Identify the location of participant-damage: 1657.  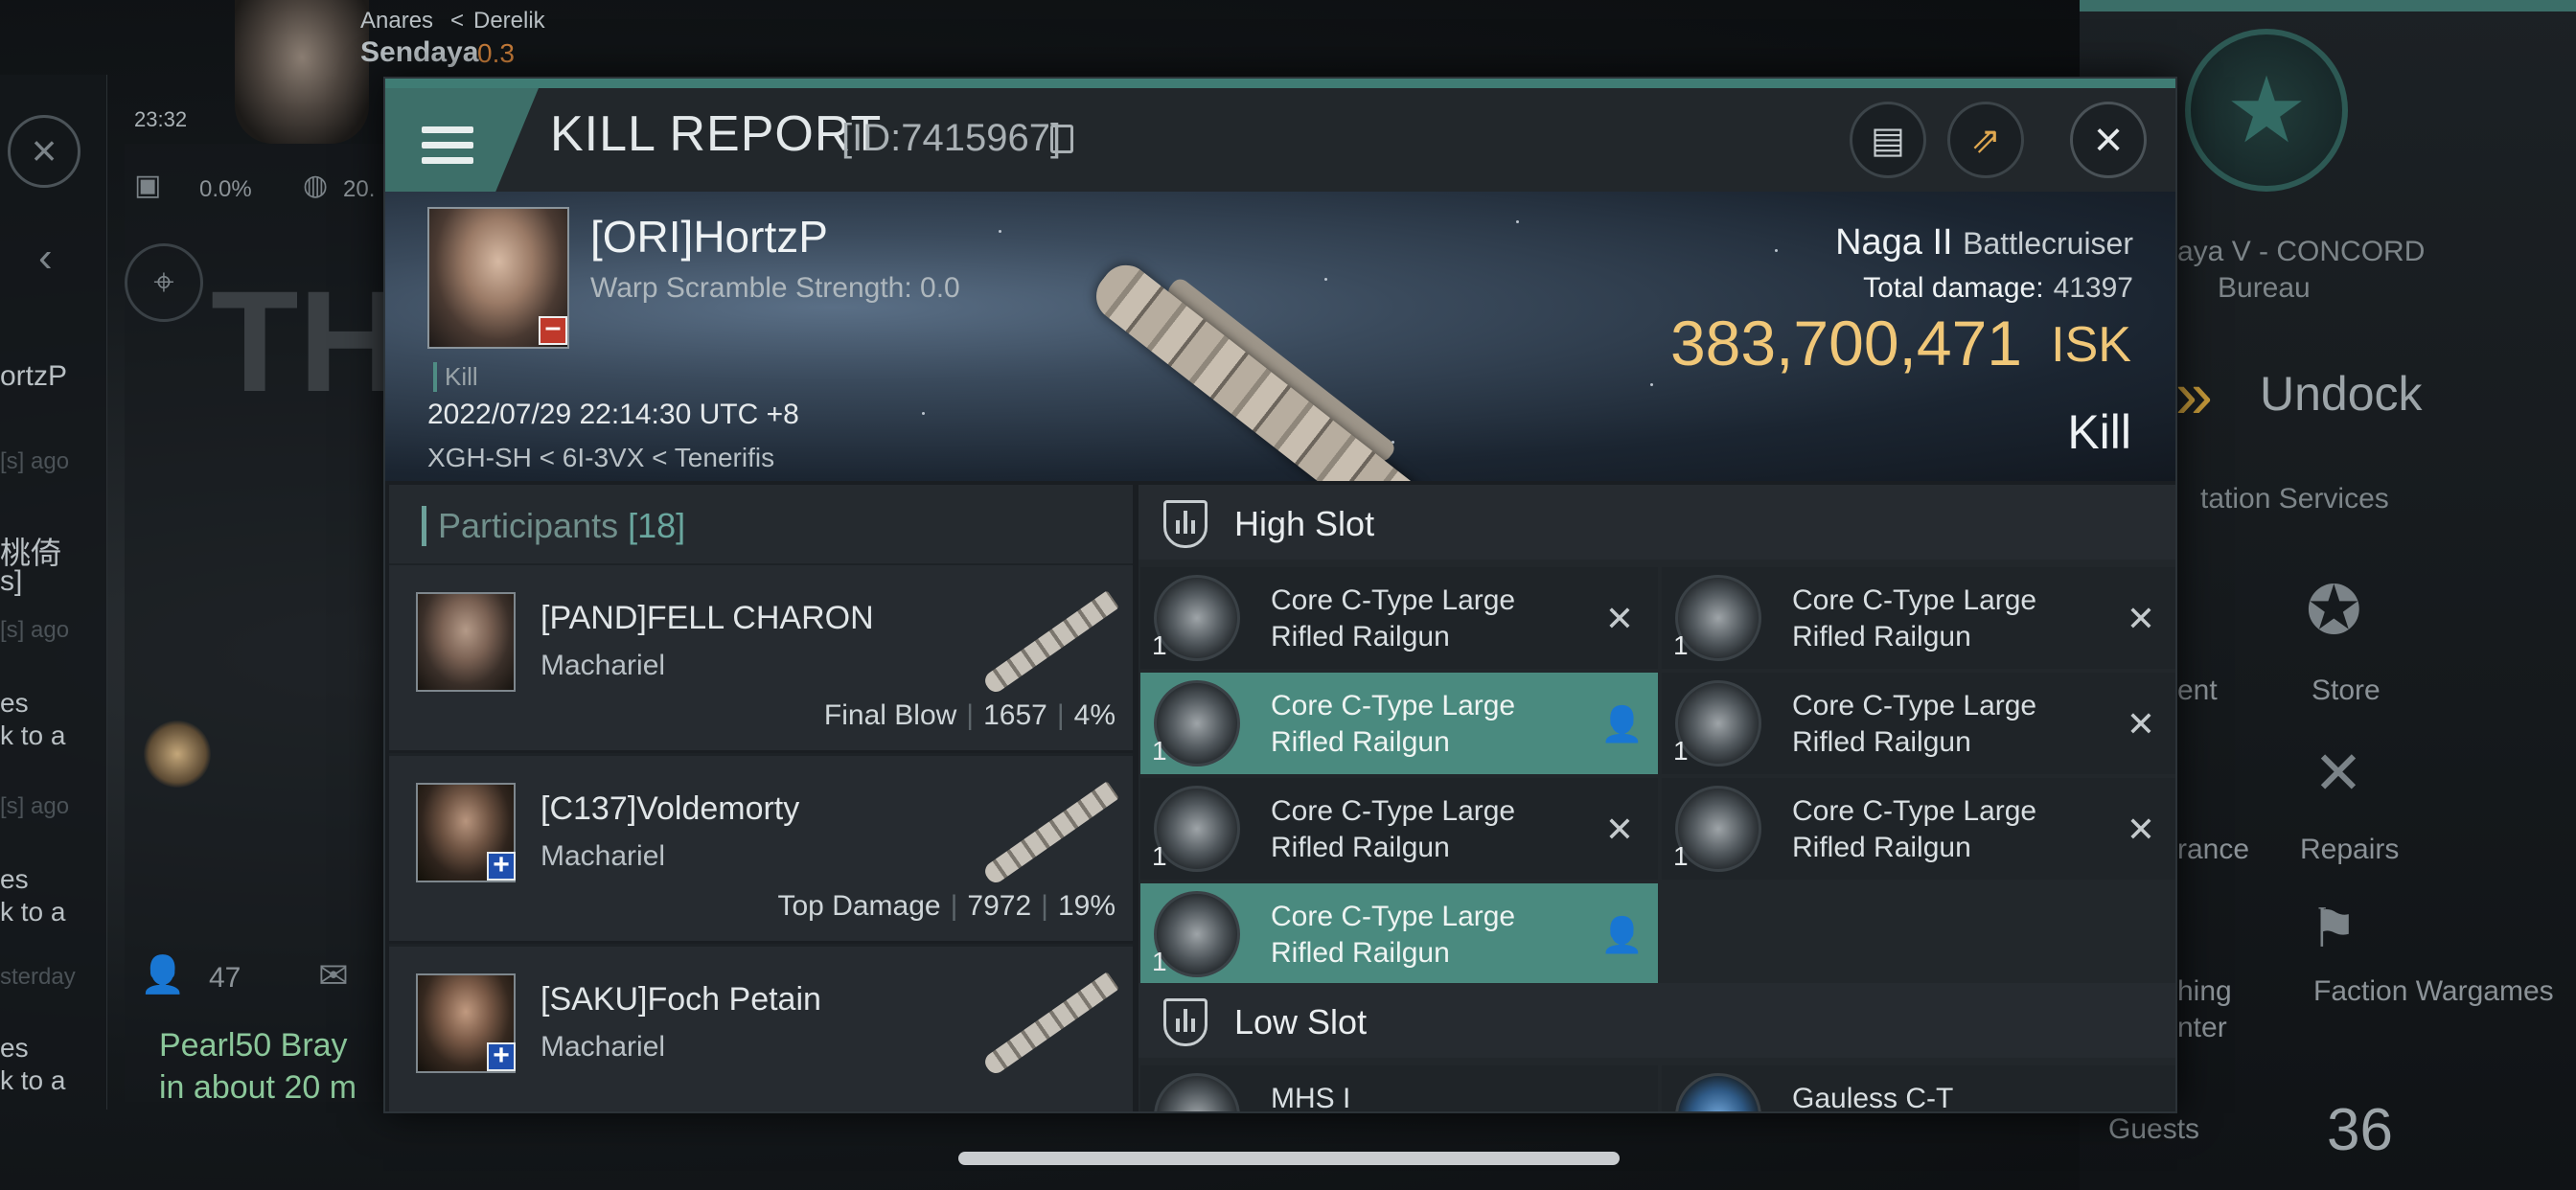
(1015, 715).